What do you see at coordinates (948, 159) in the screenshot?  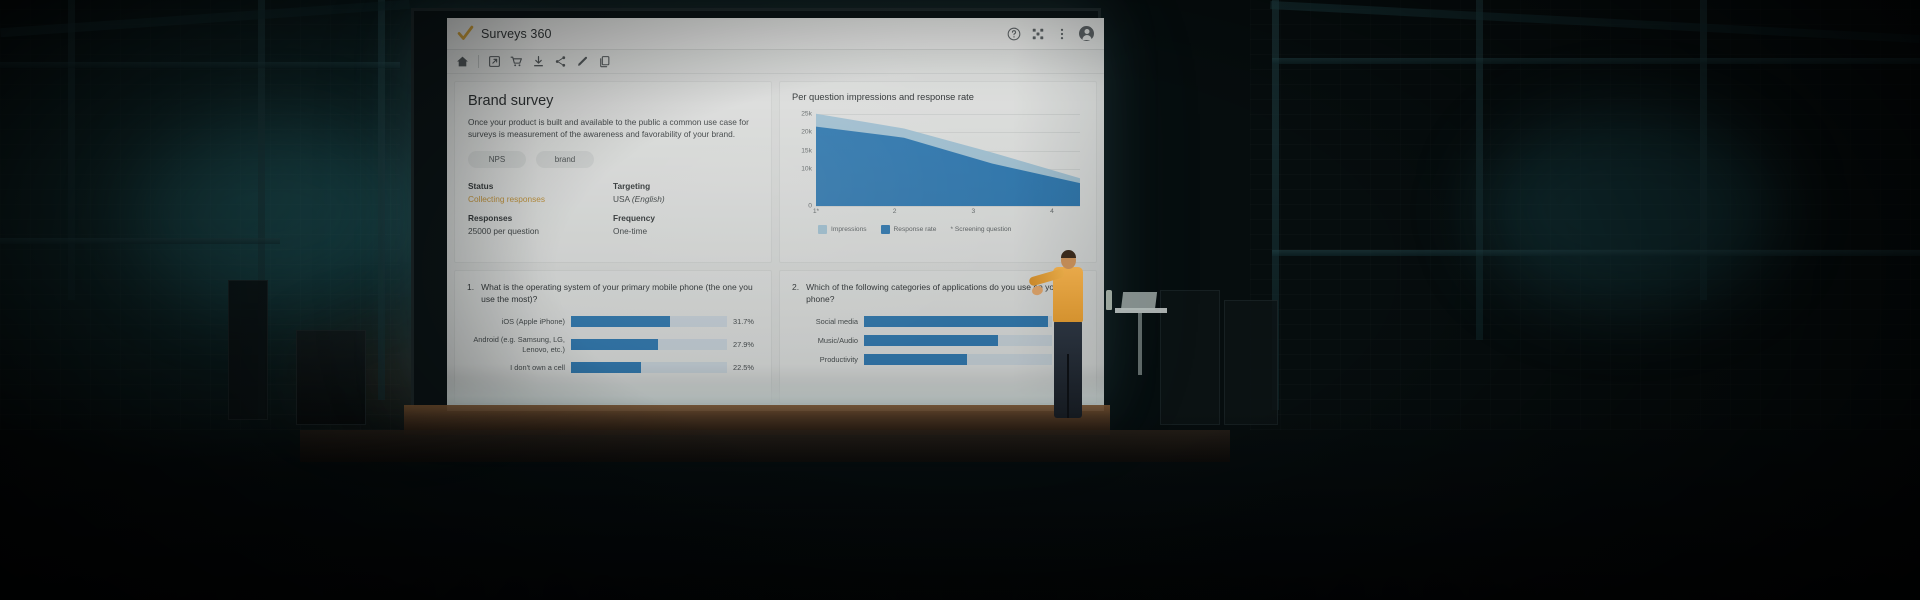 I see `chart-area-series` at bounding box center [948, 159].